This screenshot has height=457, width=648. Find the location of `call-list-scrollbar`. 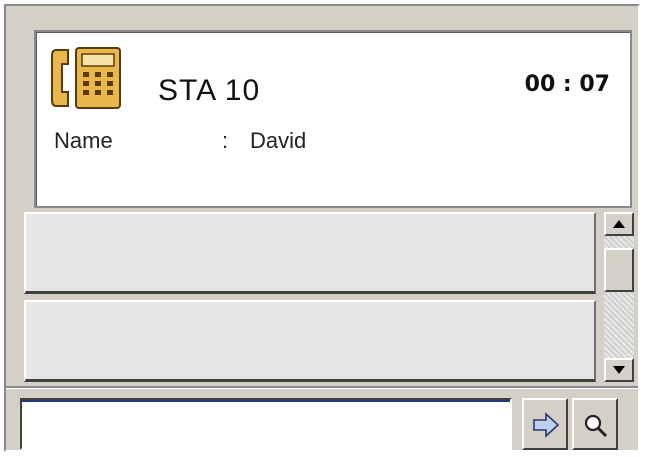

call-list-scrollbar is located at coordinates (619, 297).